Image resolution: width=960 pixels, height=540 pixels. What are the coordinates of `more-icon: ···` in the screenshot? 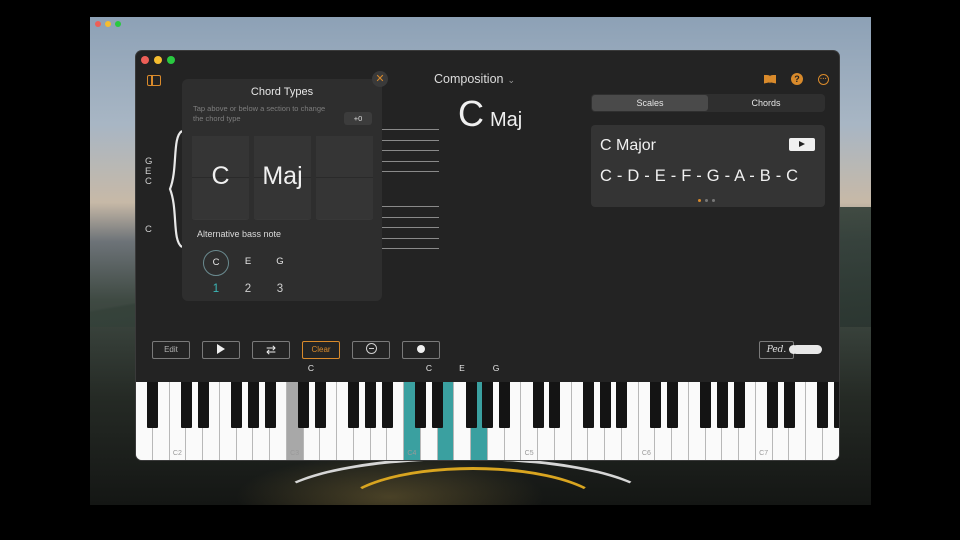 It's located at (823, 79).